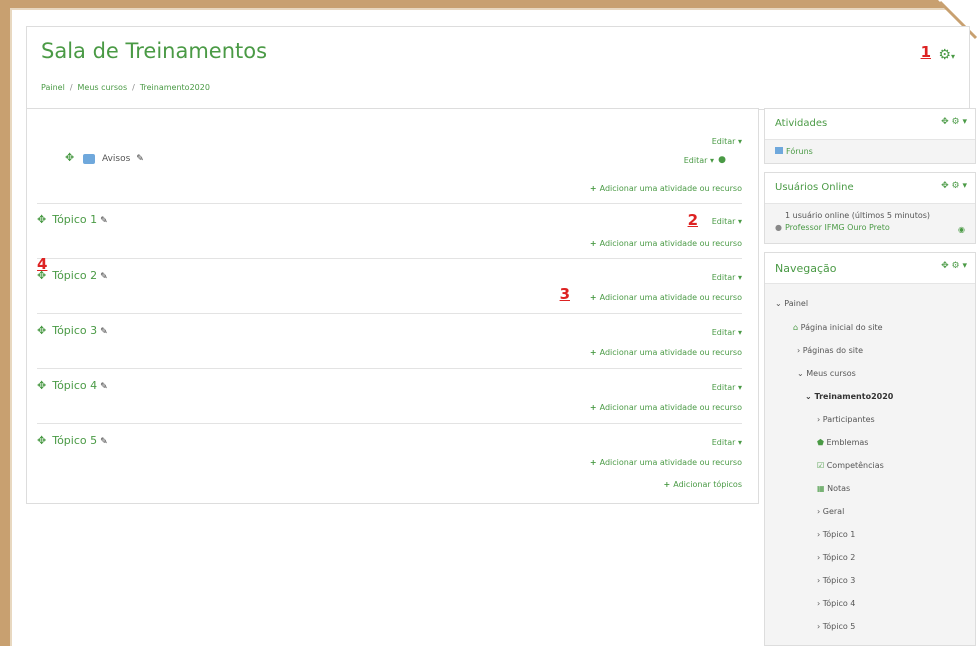 This screenshot has width=978, height=646. I want to click on block-online-users-title: Usuários Online, so click(814, 187).